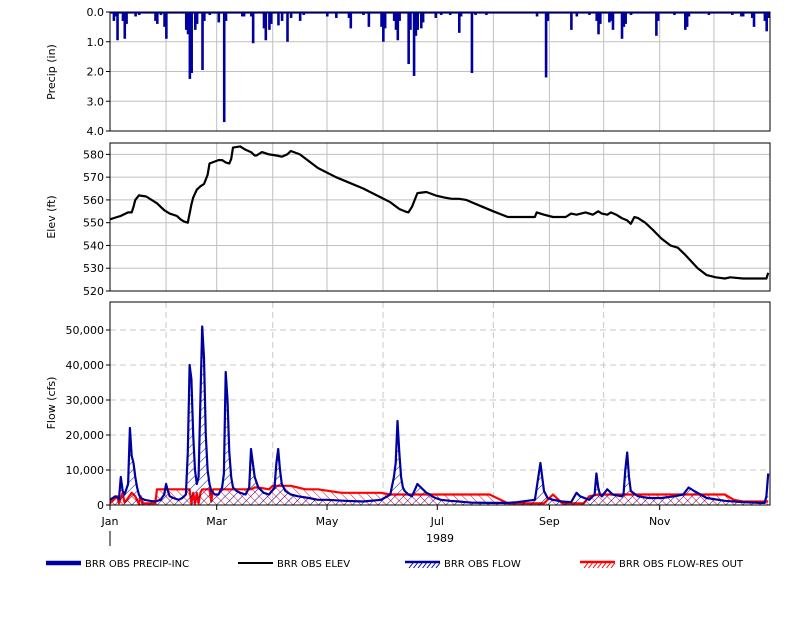 Image resolution: width=800 pixels, height=631 pixels. What do you see at coordinates (85, 365) in the screenshot?
I see `flow-y-tick-label: 40,000` at bounding box center [85, 365].